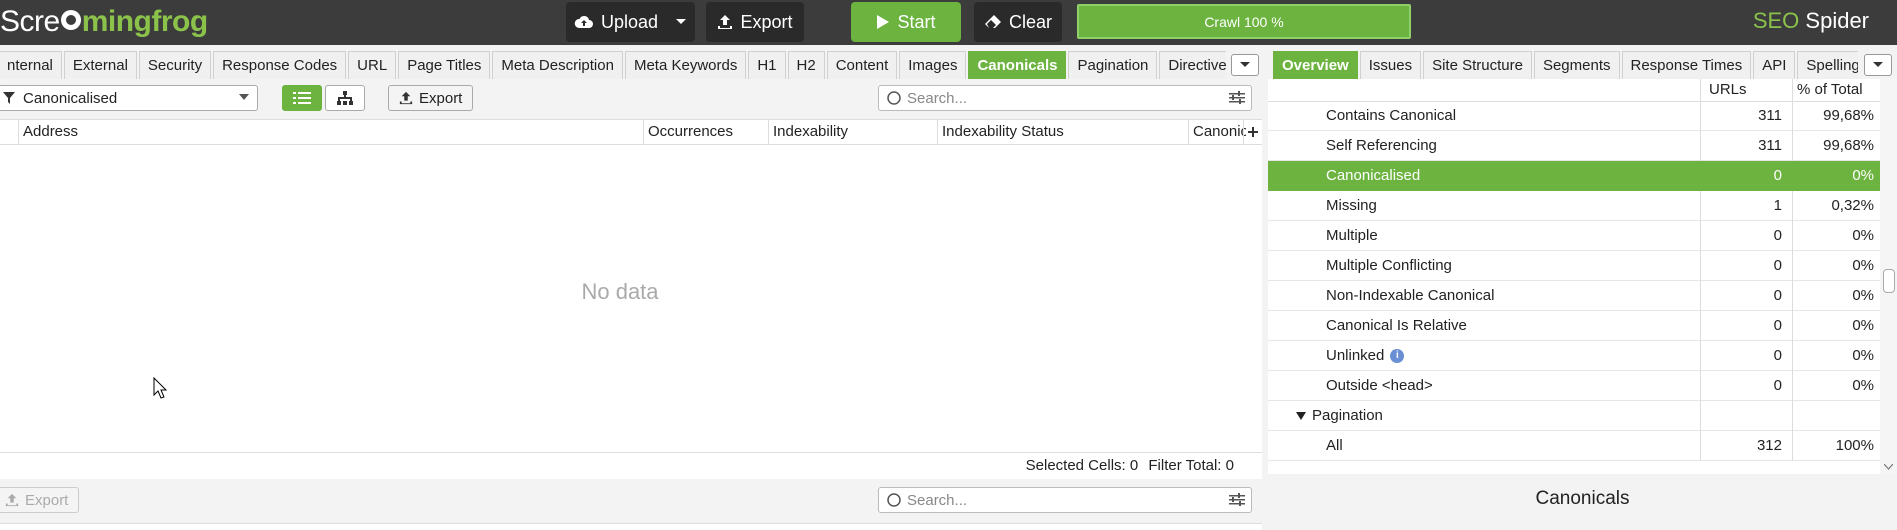 This screenshot has width=1897, height=530. I want to click on upload-button: Upload, so click(630, 22).